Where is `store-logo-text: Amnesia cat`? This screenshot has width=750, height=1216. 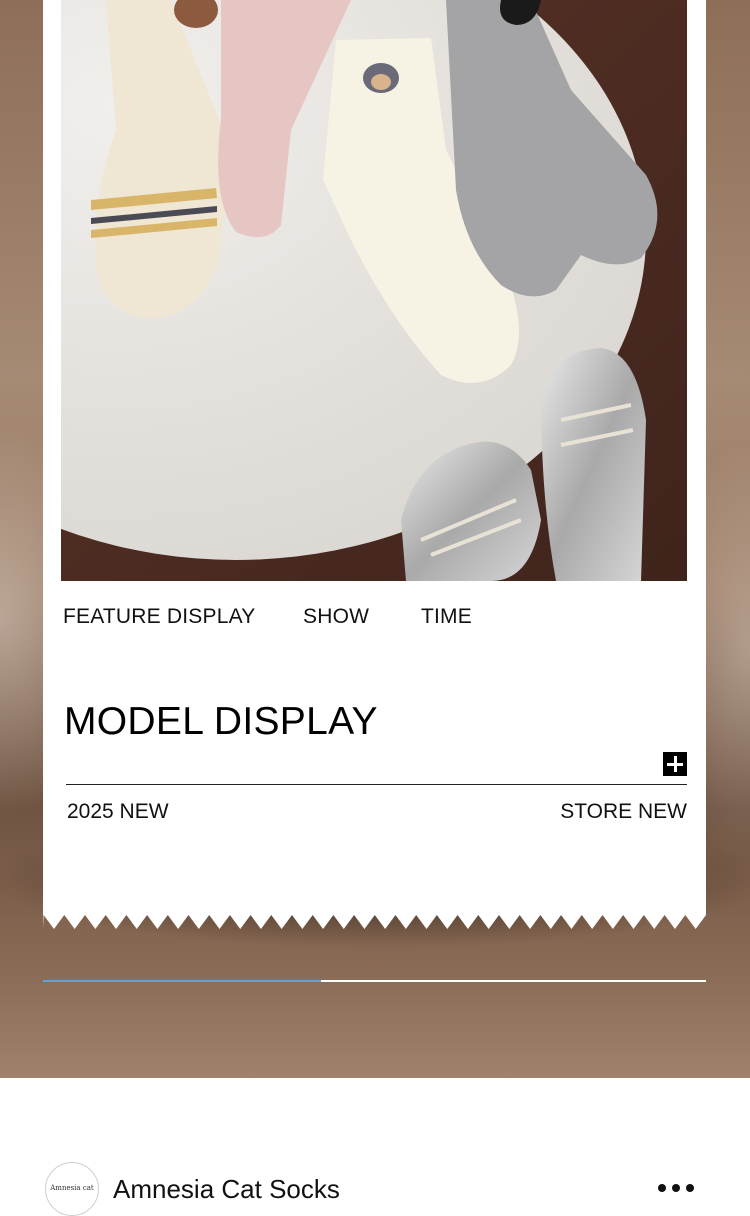 store-logo-text: Amnesia cat is located at coordinates (72, 1188).